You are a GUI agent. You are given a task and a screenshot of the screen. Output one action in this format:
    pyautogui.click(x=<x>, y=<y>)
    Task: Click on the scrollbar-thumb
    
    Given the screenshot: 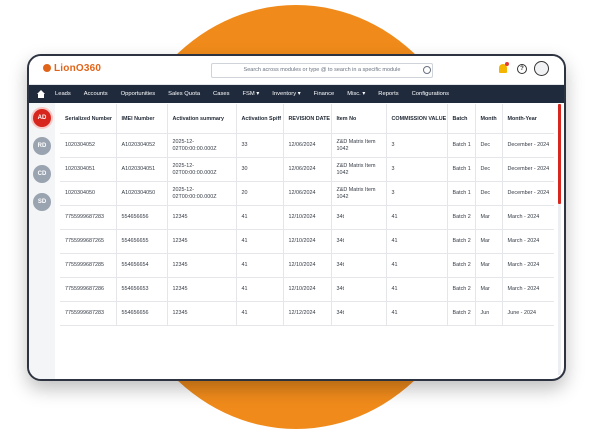 What is the action you would take?
    pyautogui.click(x=559, y=154)
    